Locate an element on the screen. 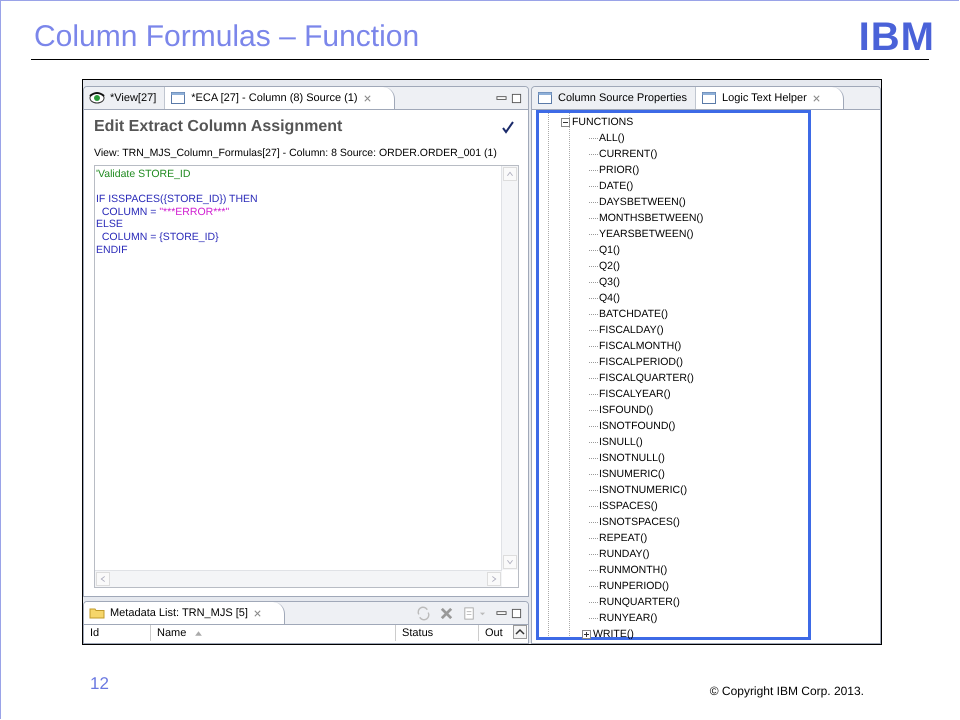  tree-item: ISSPACES() is located at coordinates (628, 506).